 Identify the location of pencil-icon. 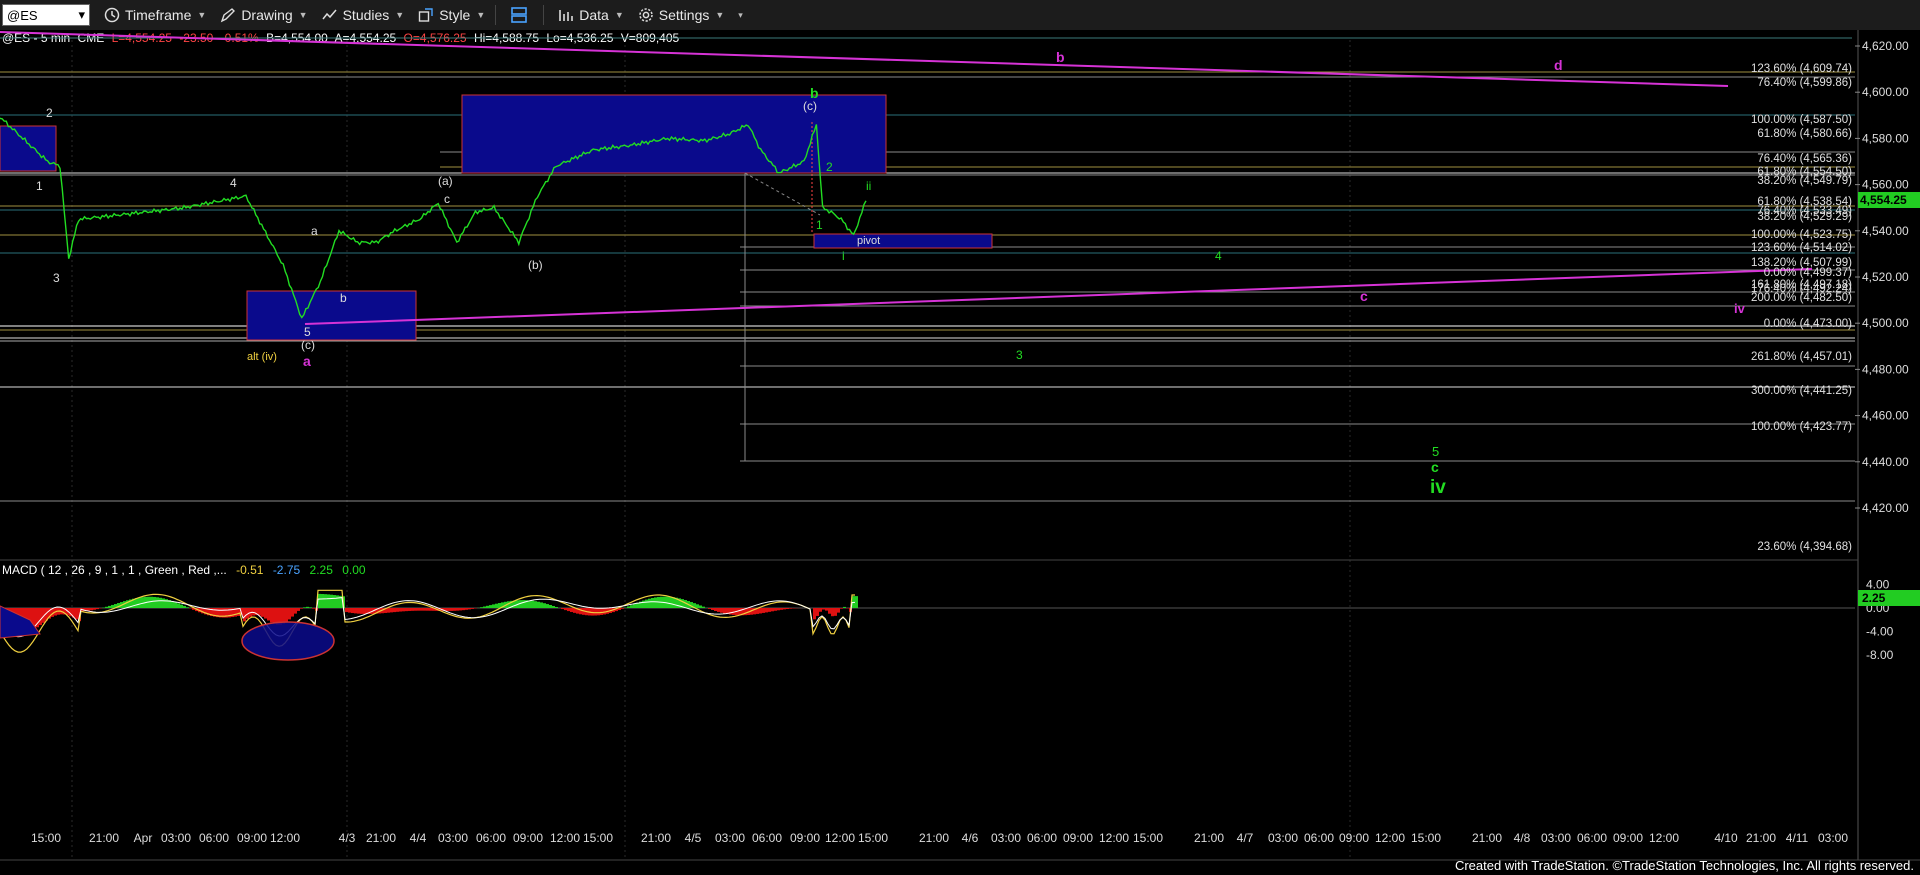
(228, 15).